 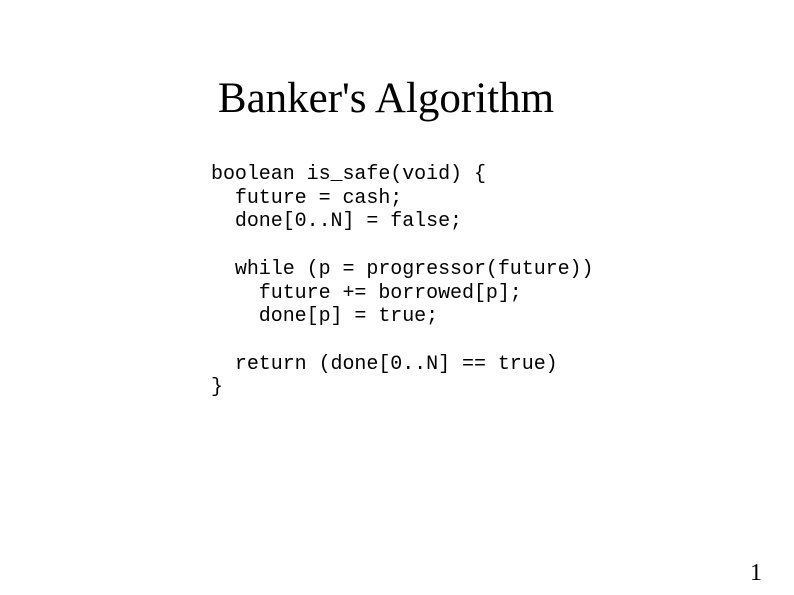 I want to click on slide-title: Banker's Algorithm, so click(x=386, y=98).